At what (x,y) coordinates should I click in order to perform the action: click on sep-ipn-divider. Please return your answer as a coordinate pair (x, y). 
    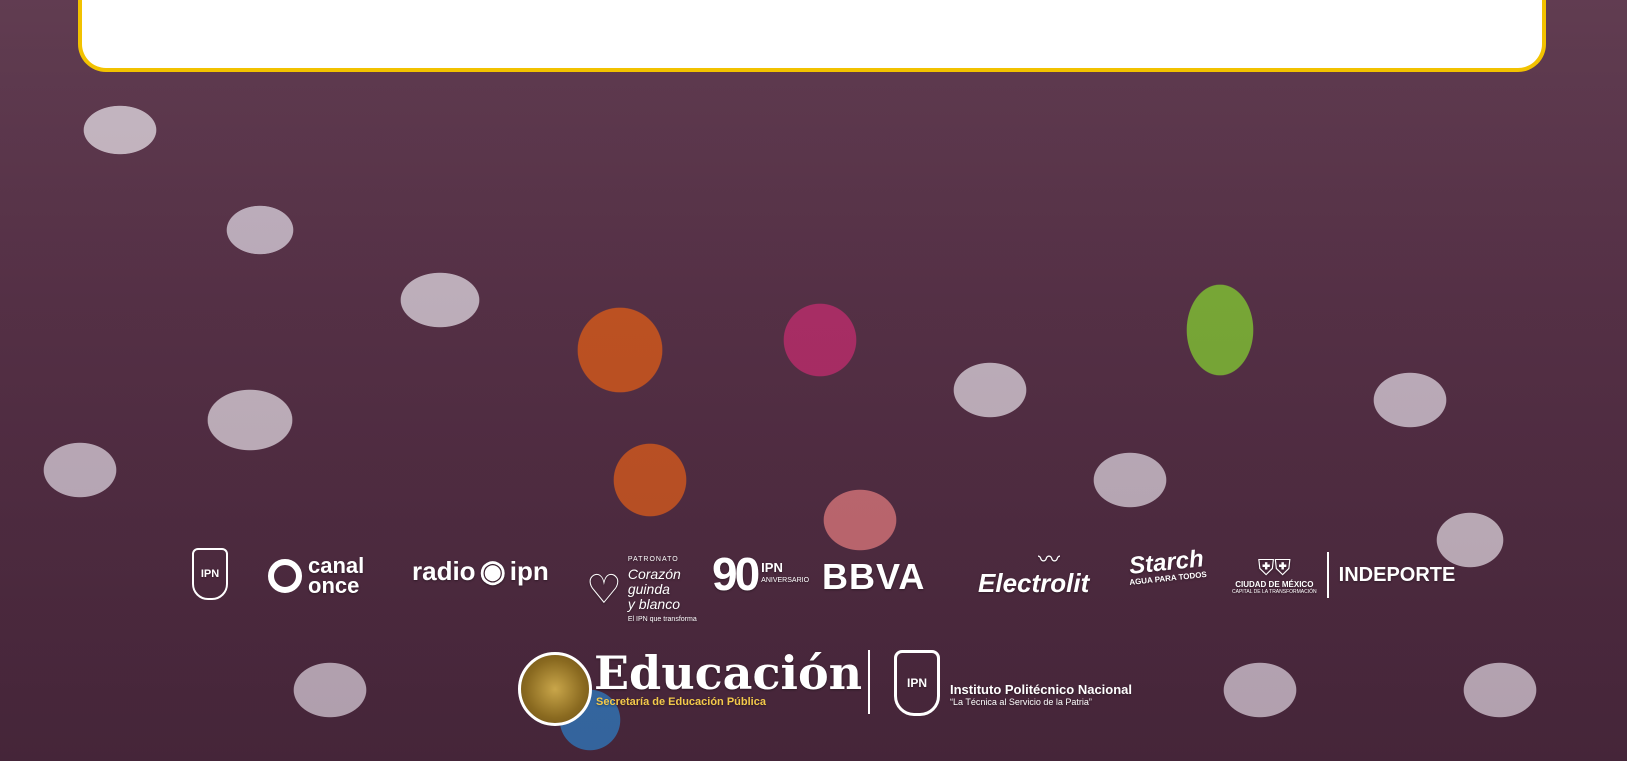
    Looking at the image, I should click on (869, 682).